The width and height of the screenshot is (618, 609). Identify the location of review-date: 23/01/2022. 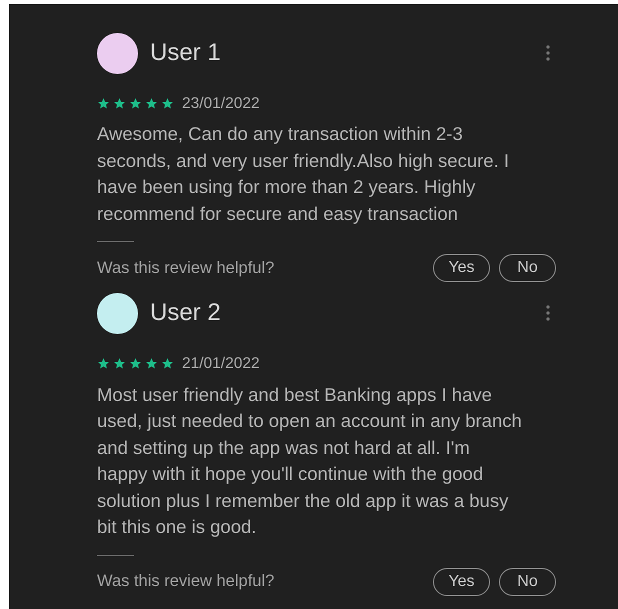
(221, 104).